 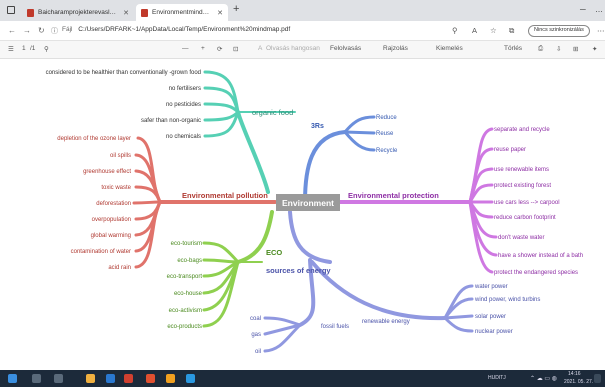 I want to click on pollution-item: depletion of the ozone layer, so click(x=94, y=139).